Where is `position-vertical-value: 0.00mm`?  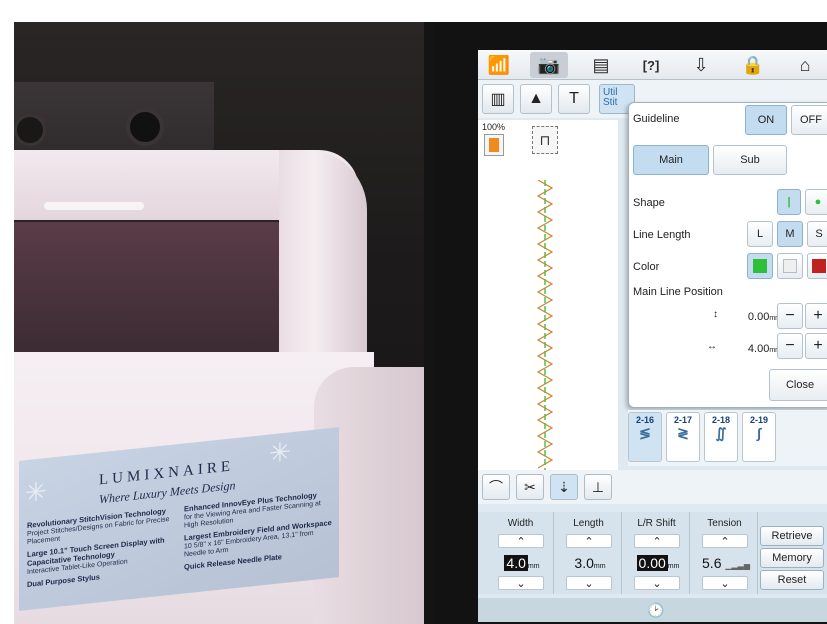 position-vertical-value: 0.00mm is located at coordinates (764, 317).